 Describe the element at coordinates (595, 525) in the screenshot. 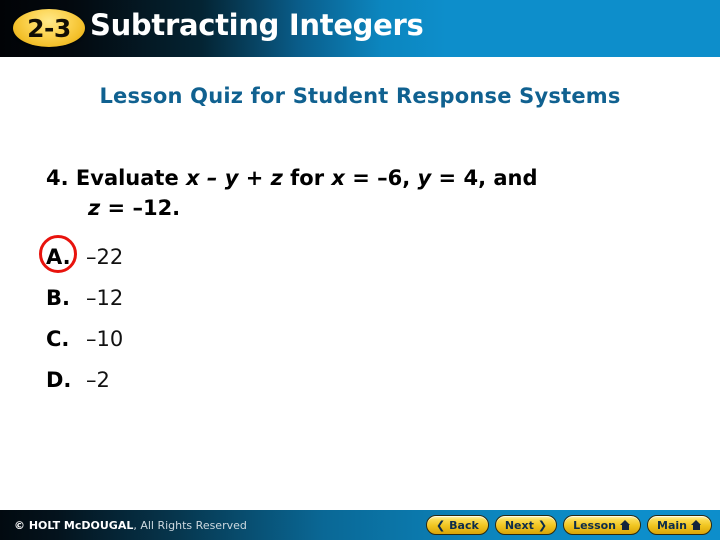

I see `lesson-button-label: Lesson` at that location.